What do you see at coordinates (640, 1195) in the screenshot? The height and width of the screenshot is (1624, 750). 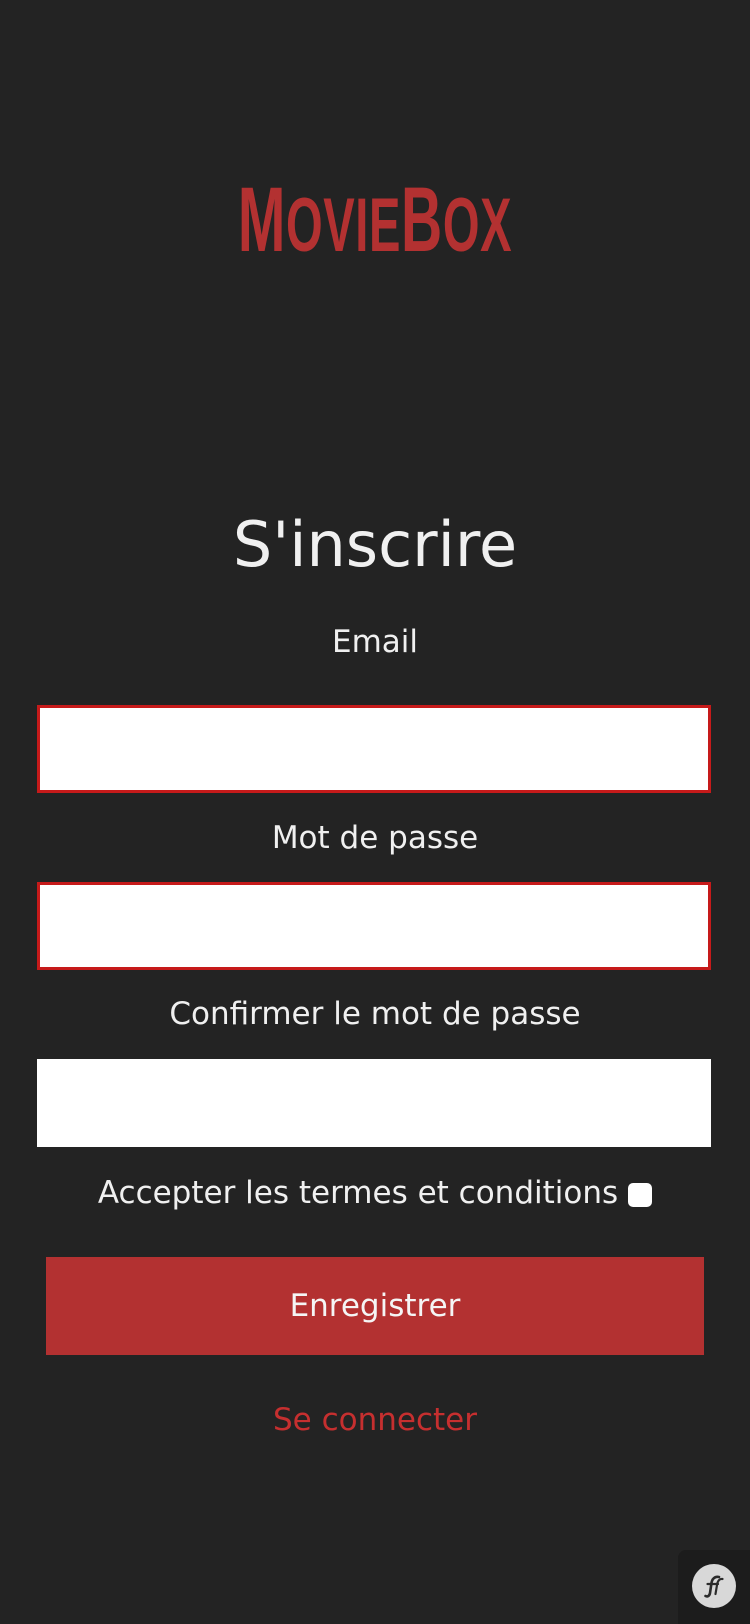 I see `terms-checkbox` at bounding box center [640, 1195].